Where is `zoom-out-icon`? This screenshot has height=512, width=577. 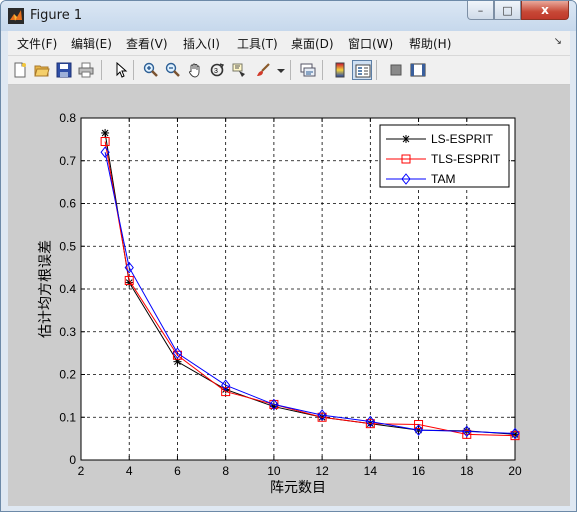 zoom-out-icon is located at coordinates (173, 70).